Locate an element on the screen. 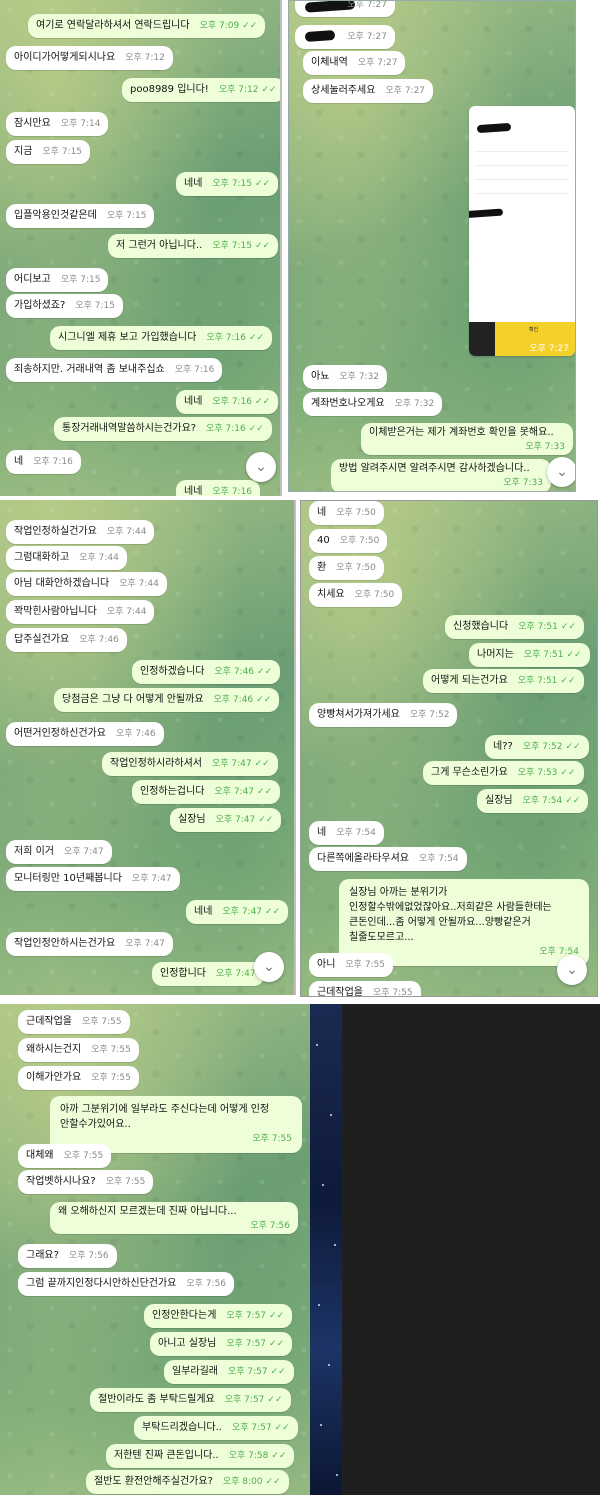 The width and height of the screenshot is (600, 1495). message-bubble: 통장거래내역말씀하시는건가요? 오후 7:16 ✓✓ is located at coordinates (163, 429).